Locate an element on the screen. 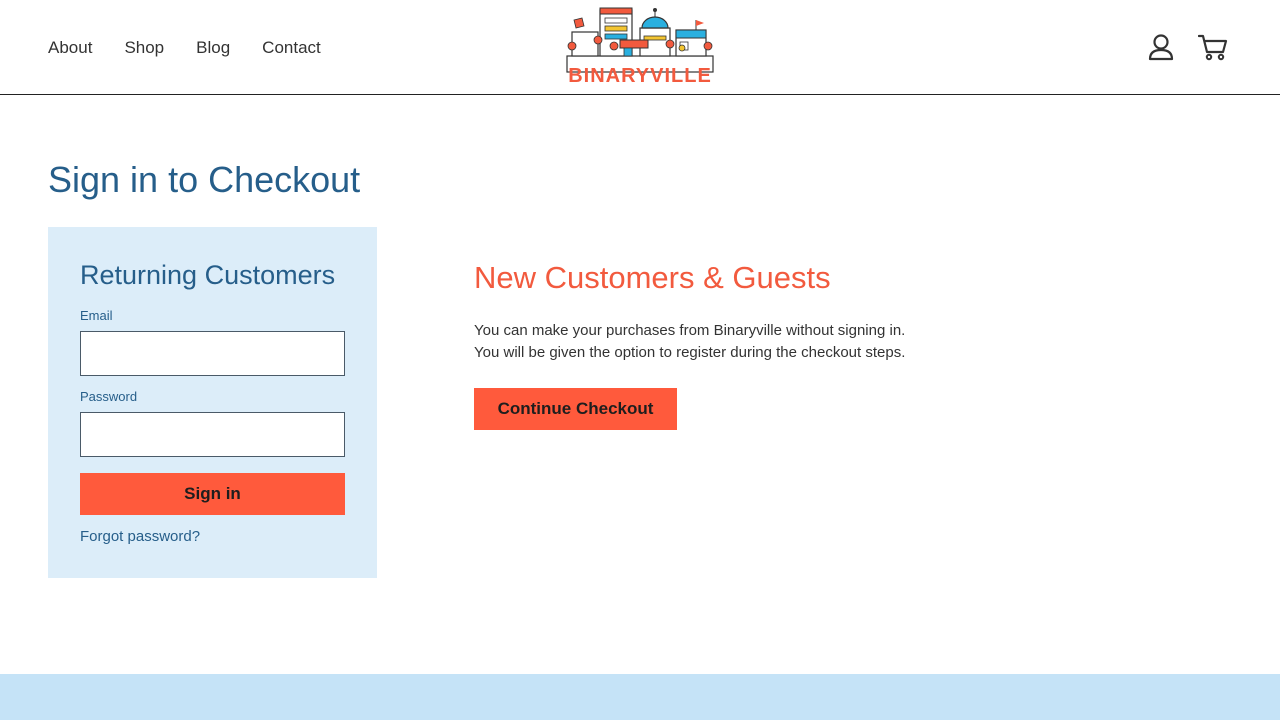 The width and height of the screenshot is (1280, 720). main-nav: About Shop Blog Contact is located at coordinates (200, 48).